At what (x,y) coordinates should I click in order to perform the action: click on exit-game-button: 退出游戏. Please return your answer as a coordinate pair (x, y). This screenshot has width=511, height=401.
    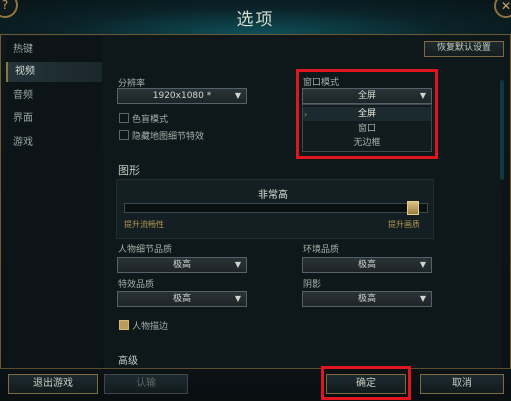
    Looking at the image, I should click on (53, 384).